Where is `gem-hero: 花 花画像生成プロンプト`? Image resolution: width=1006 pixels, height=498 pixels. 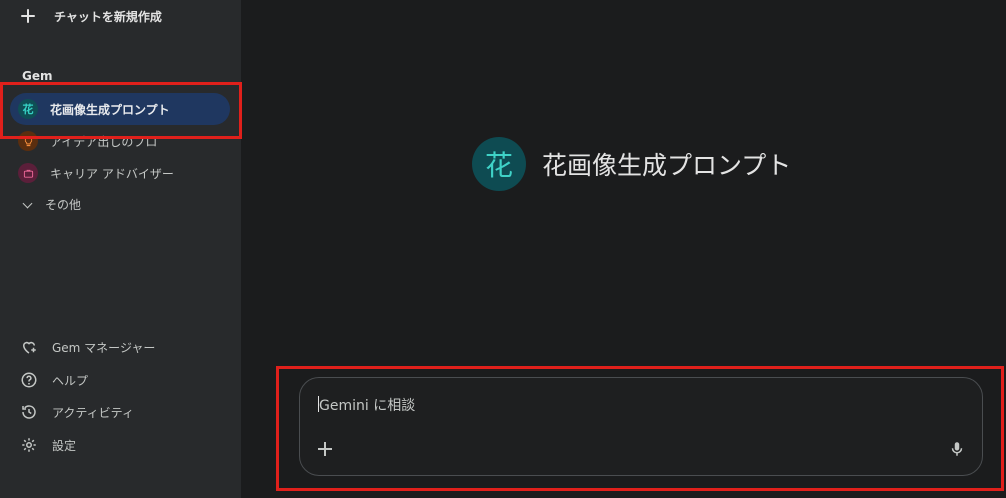
gem-hero: 花 花画像生成プロンプト is located at coordinates (631, 164).